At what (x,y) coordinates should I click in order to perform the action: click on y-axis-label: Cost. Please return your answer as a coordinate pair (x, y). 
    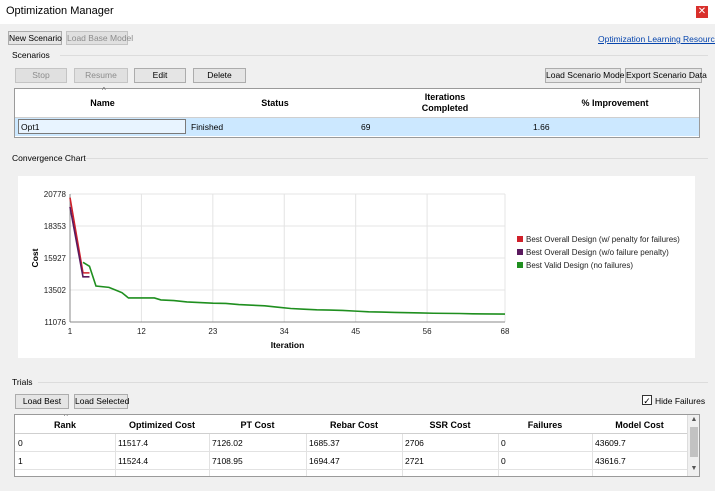
    Looking at the image, I should click on (35, 257).